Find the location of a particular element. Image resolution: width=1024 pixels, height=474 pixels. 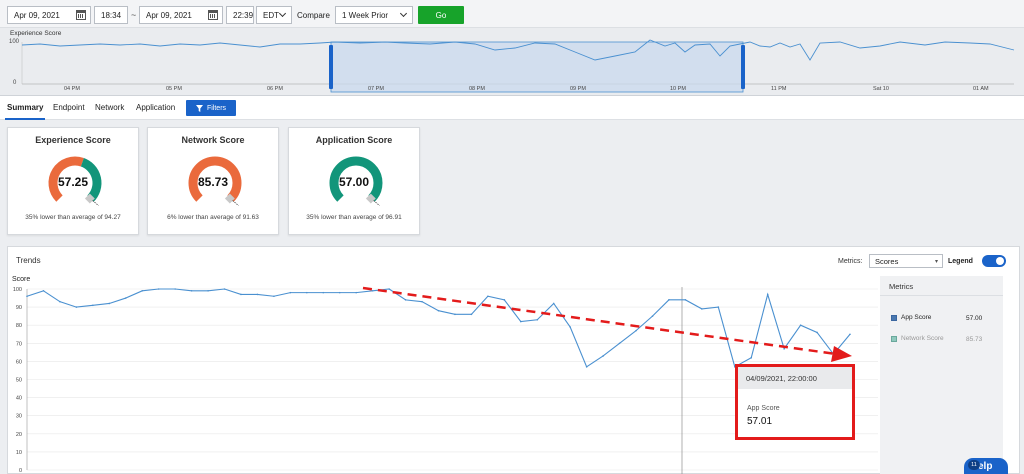

tooltip-label: App Score is located at coordinates (763, 408).